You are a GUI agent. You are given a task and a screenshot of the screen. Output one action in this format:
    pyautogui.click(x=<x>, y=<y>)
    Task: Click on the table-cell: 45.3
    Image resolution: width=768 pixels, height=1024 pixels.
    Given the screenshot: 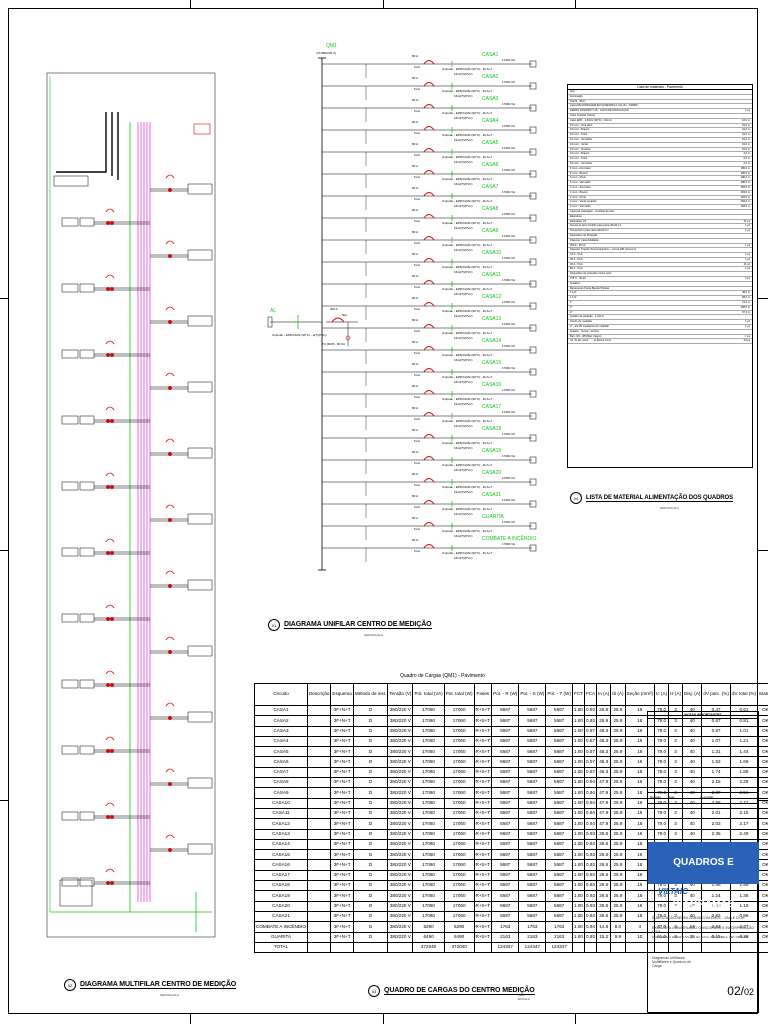 What is the action you would take?
    pyautogui.click(x=604, y=762)
    